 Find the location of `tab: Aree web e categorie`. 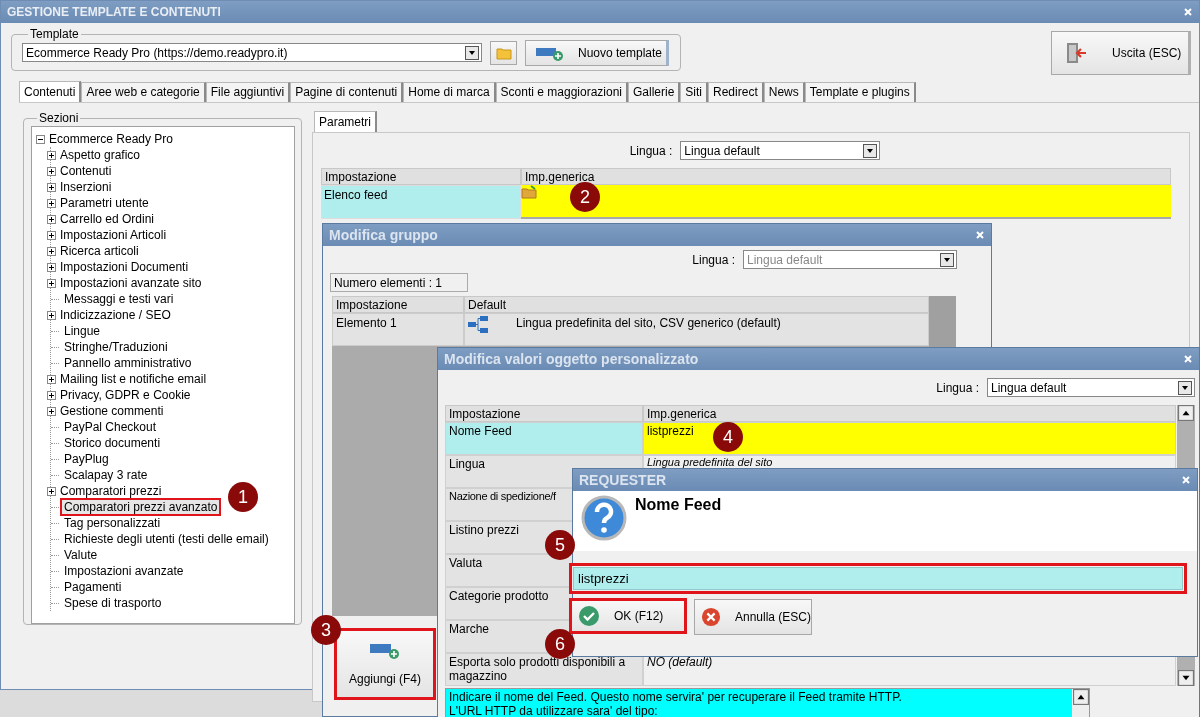

tab: Aree web e categorie is located at coordinates (143, 92).